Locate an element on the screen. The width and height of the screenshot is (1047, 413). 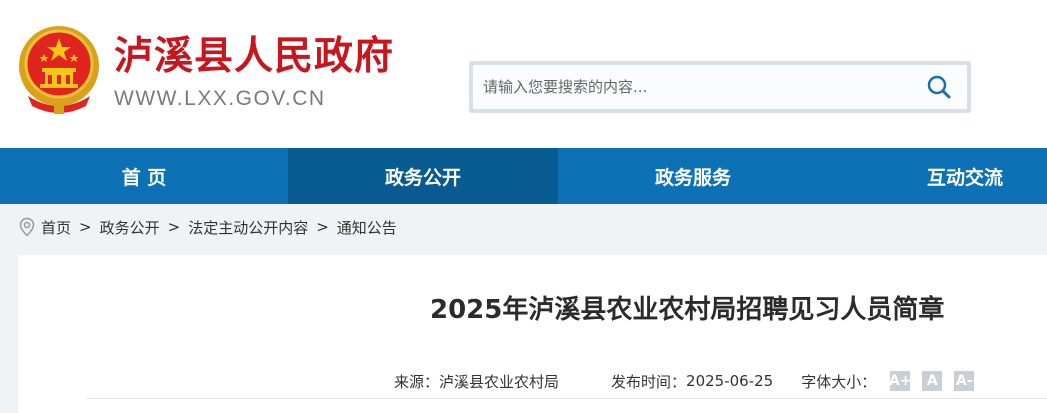
article-title: 2025年泸溪县农业农村局招聘见习人员简章 is located at coordinates (687, 310).